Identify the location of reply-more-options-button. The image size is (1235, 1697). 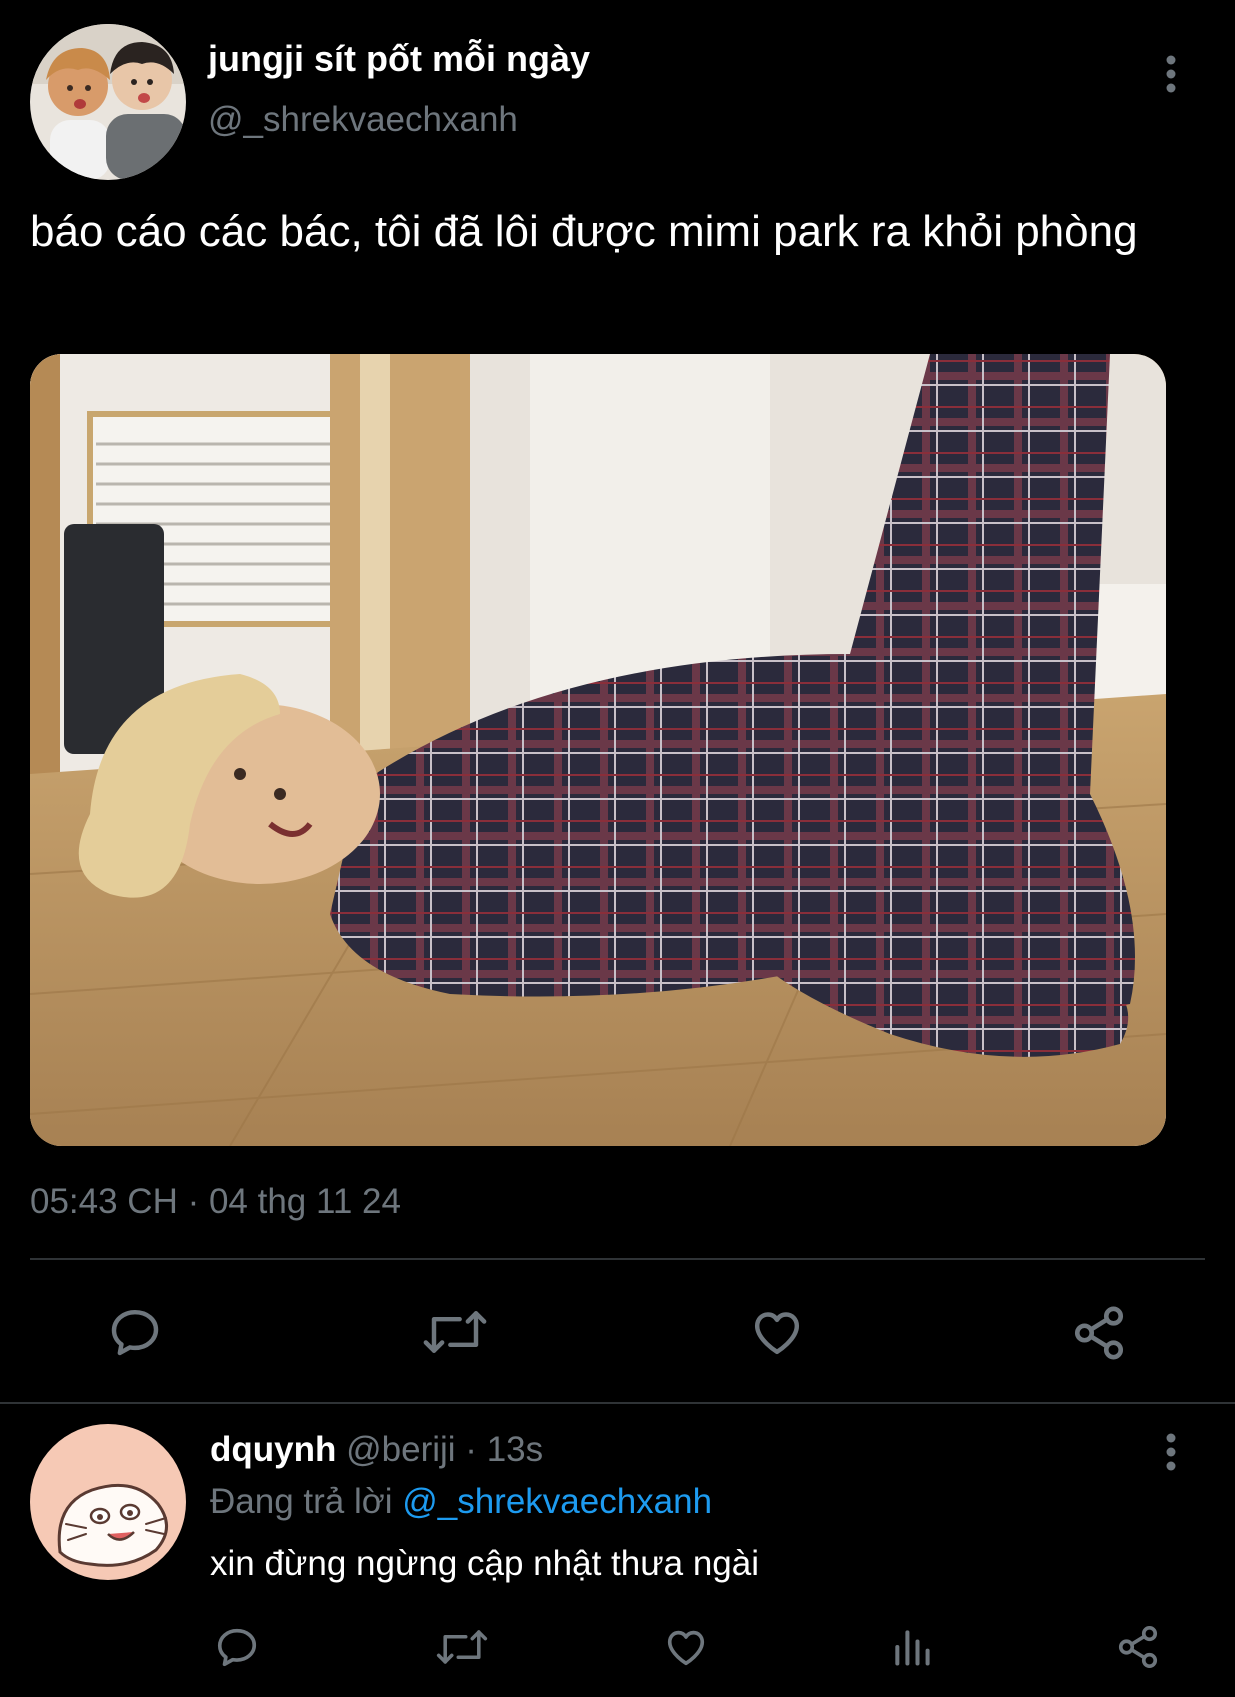
(1171, 1452).